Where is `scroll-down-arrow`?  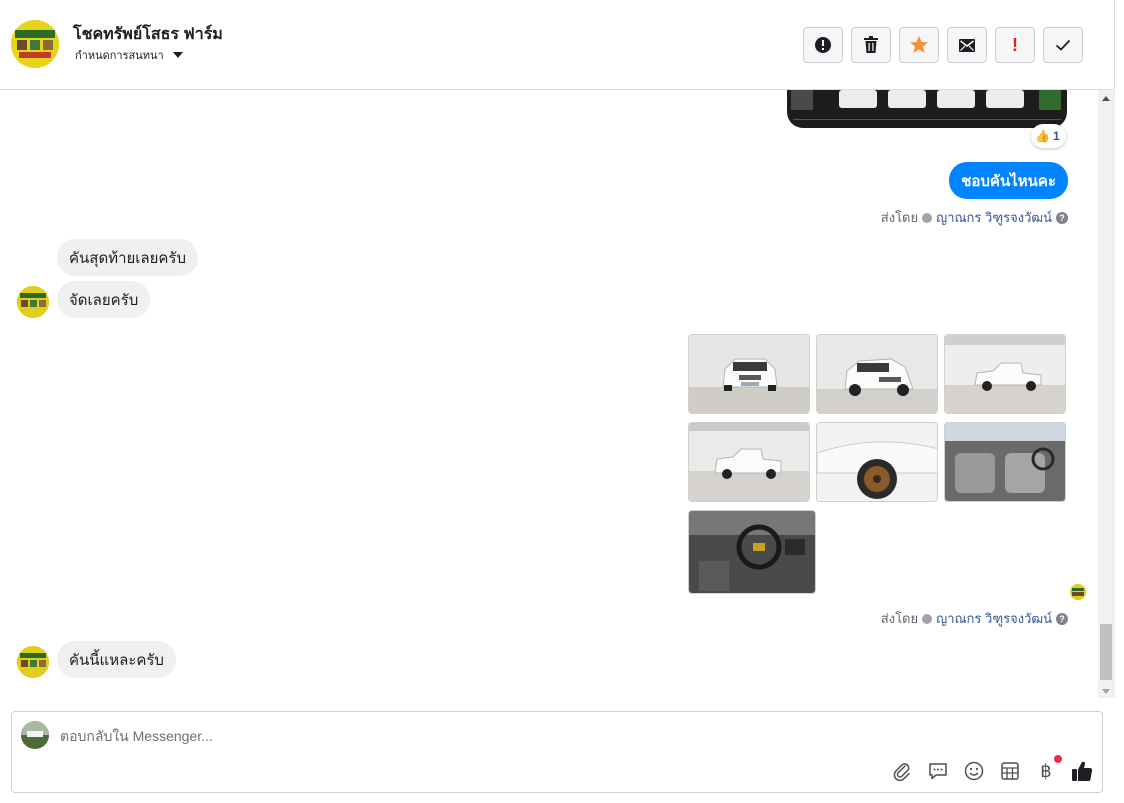
scroll-down-arrow is located at coordinates (1106, 691).